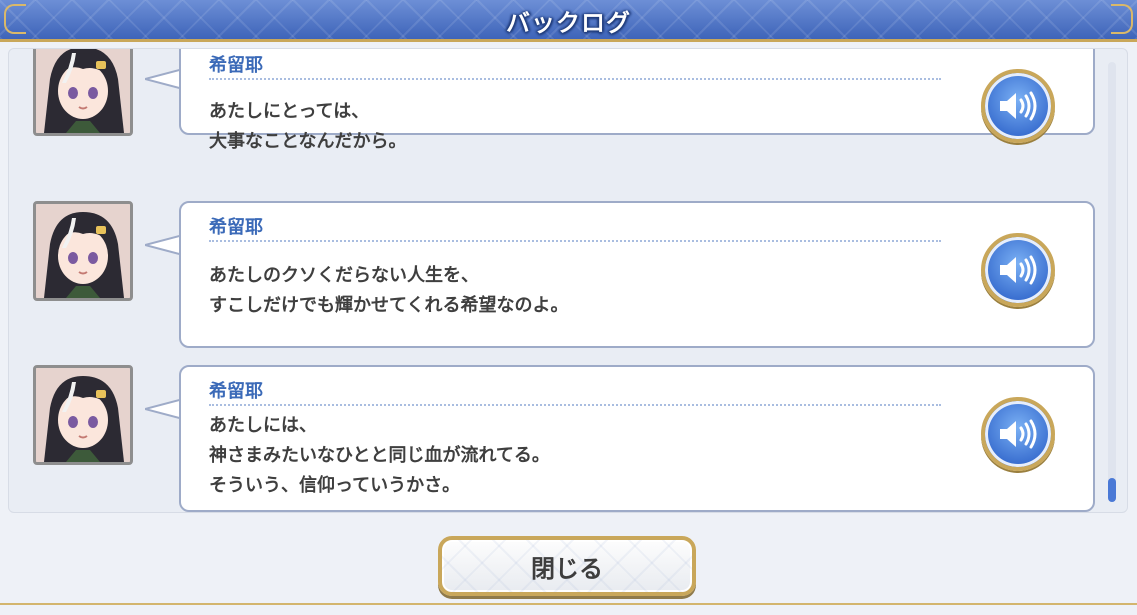  I want to click on bottom-ornament-border, so click(568, 609).